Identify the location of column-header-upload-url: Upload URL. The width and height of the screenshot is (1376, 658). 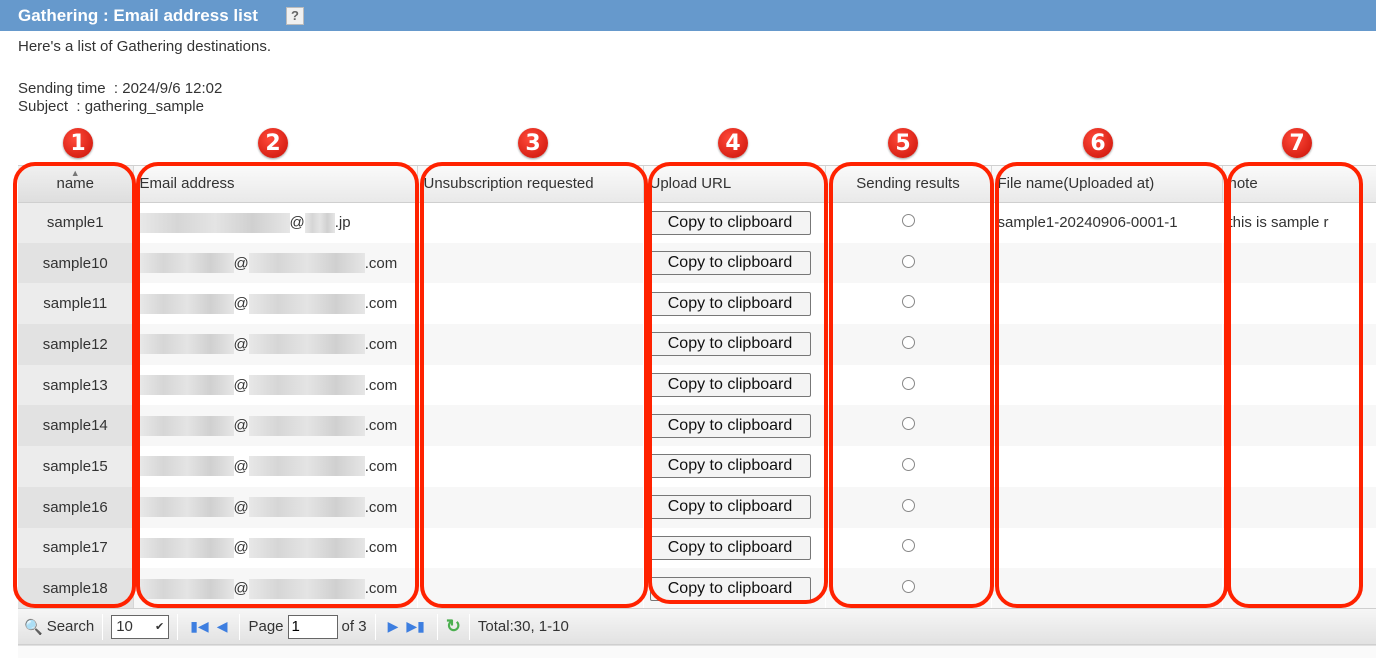
(734, 184).